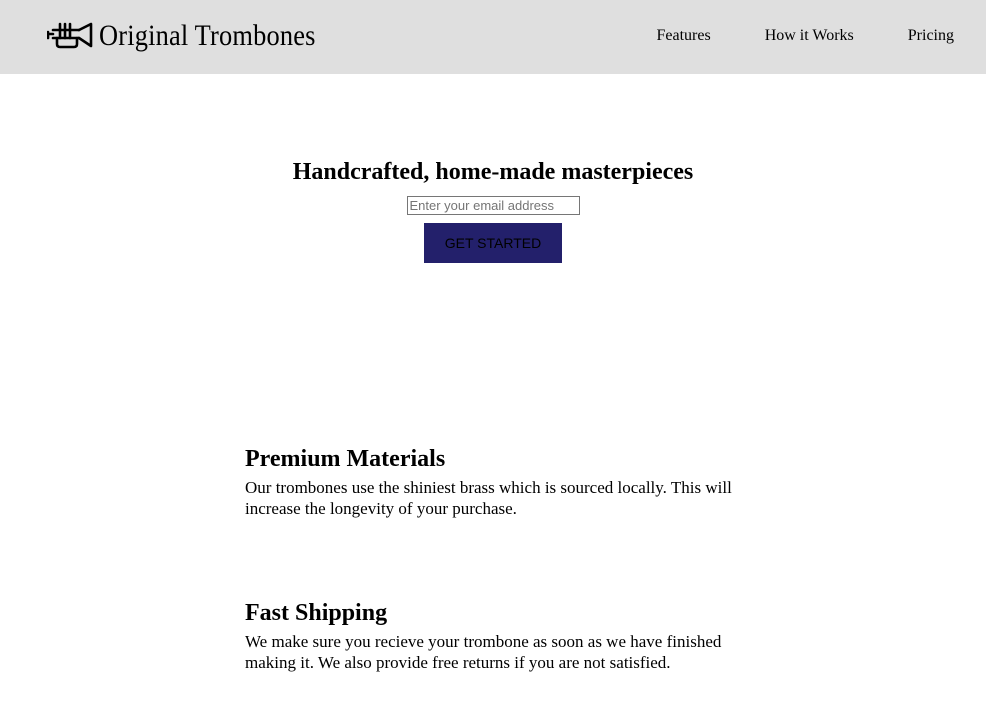  Describe the element at coordinates (931, 36) in the screenshot. I see `nav-link-pricing: Pricing` at that location.